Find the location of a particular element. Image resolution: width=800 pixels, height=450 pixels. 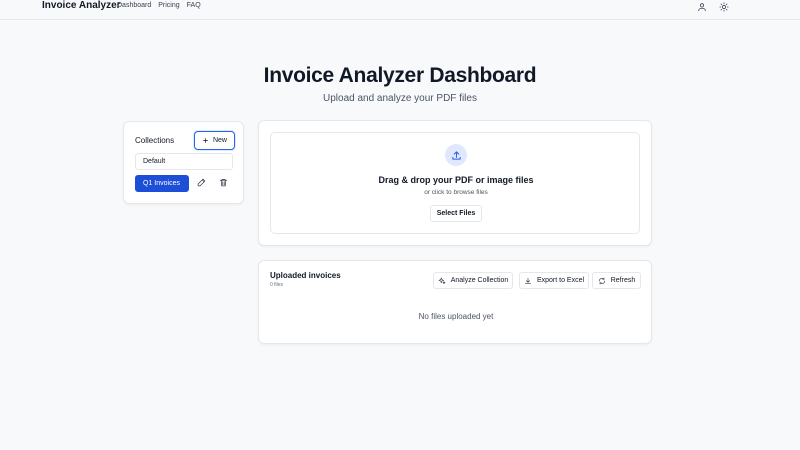

refresh-button: Refresh is located at coordinates (616, 280).